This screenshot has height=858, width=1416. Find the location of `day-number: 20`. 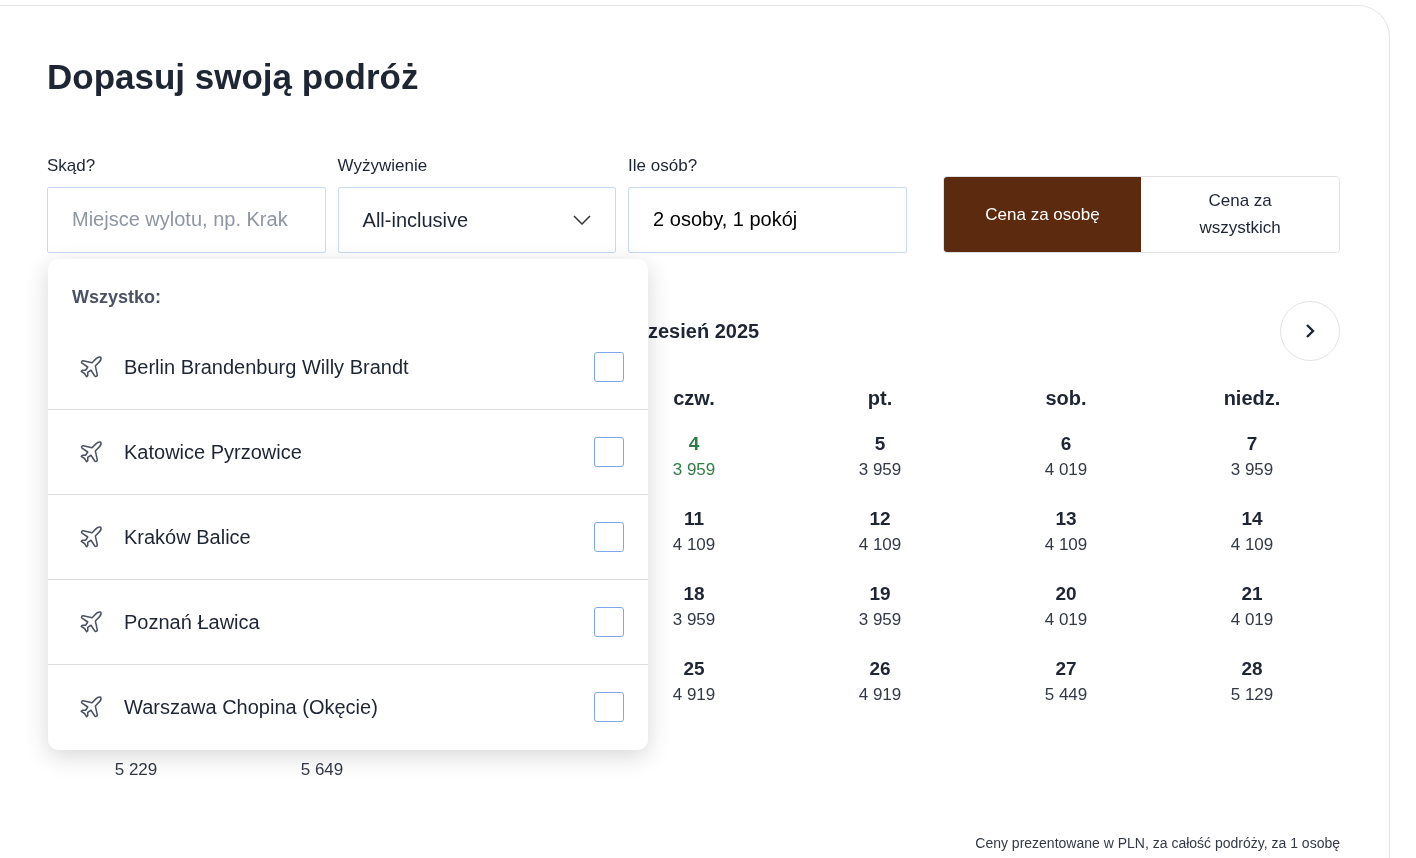

day-number: 20 is located at coordinates (1066, 593).